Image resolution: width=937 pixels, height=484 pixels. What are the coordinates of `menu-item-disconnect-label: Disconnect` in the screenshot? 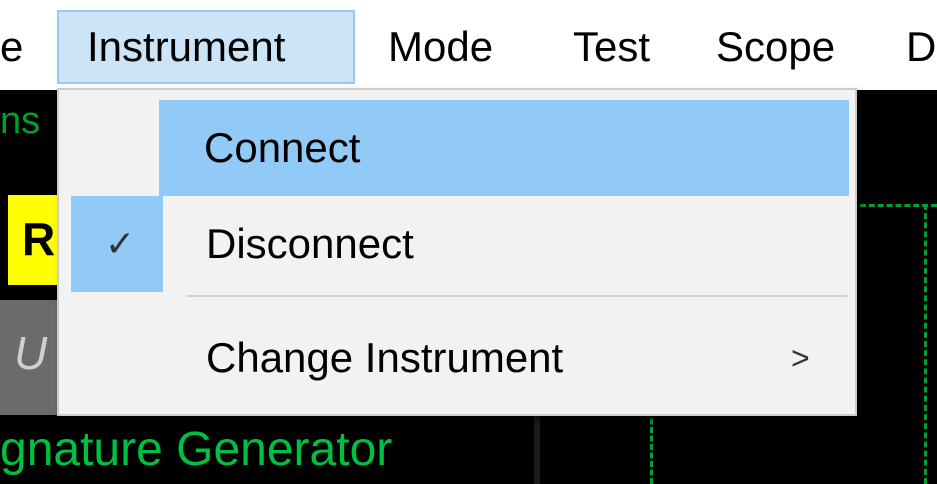 It's located at (310, 243).